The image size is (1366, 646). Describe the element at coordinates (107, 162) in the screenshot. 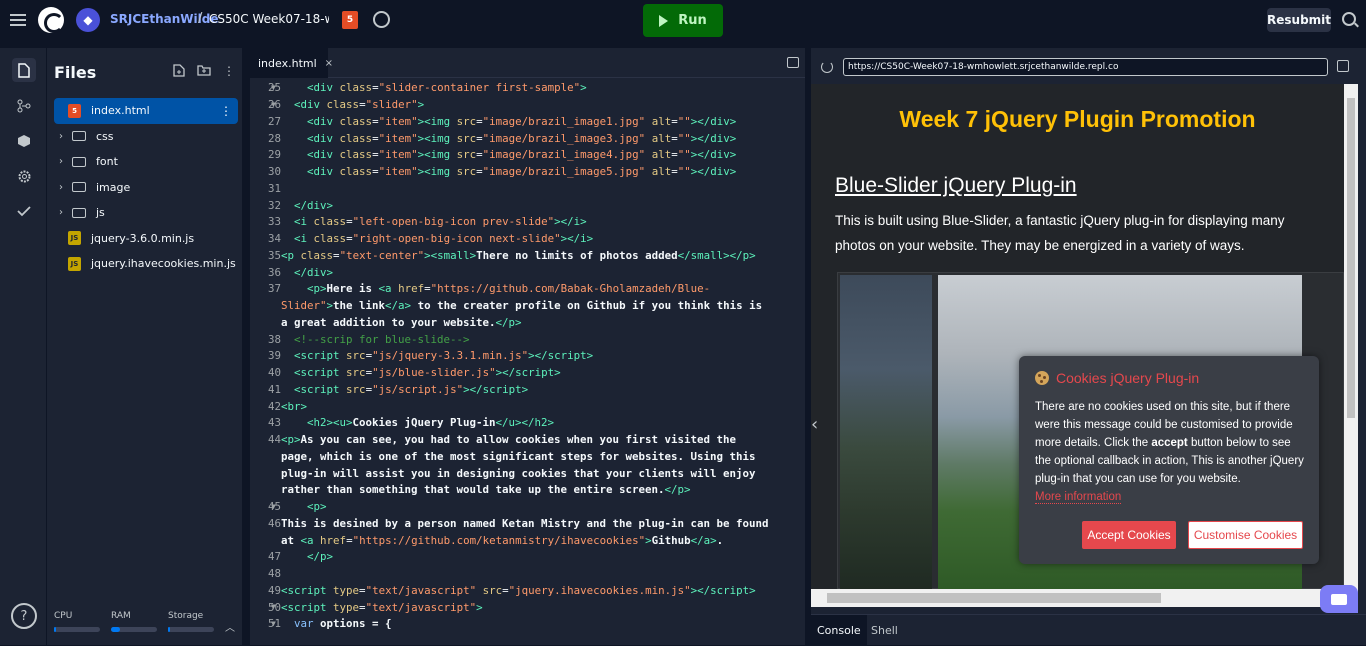

I see `folder-name: font` at that location.